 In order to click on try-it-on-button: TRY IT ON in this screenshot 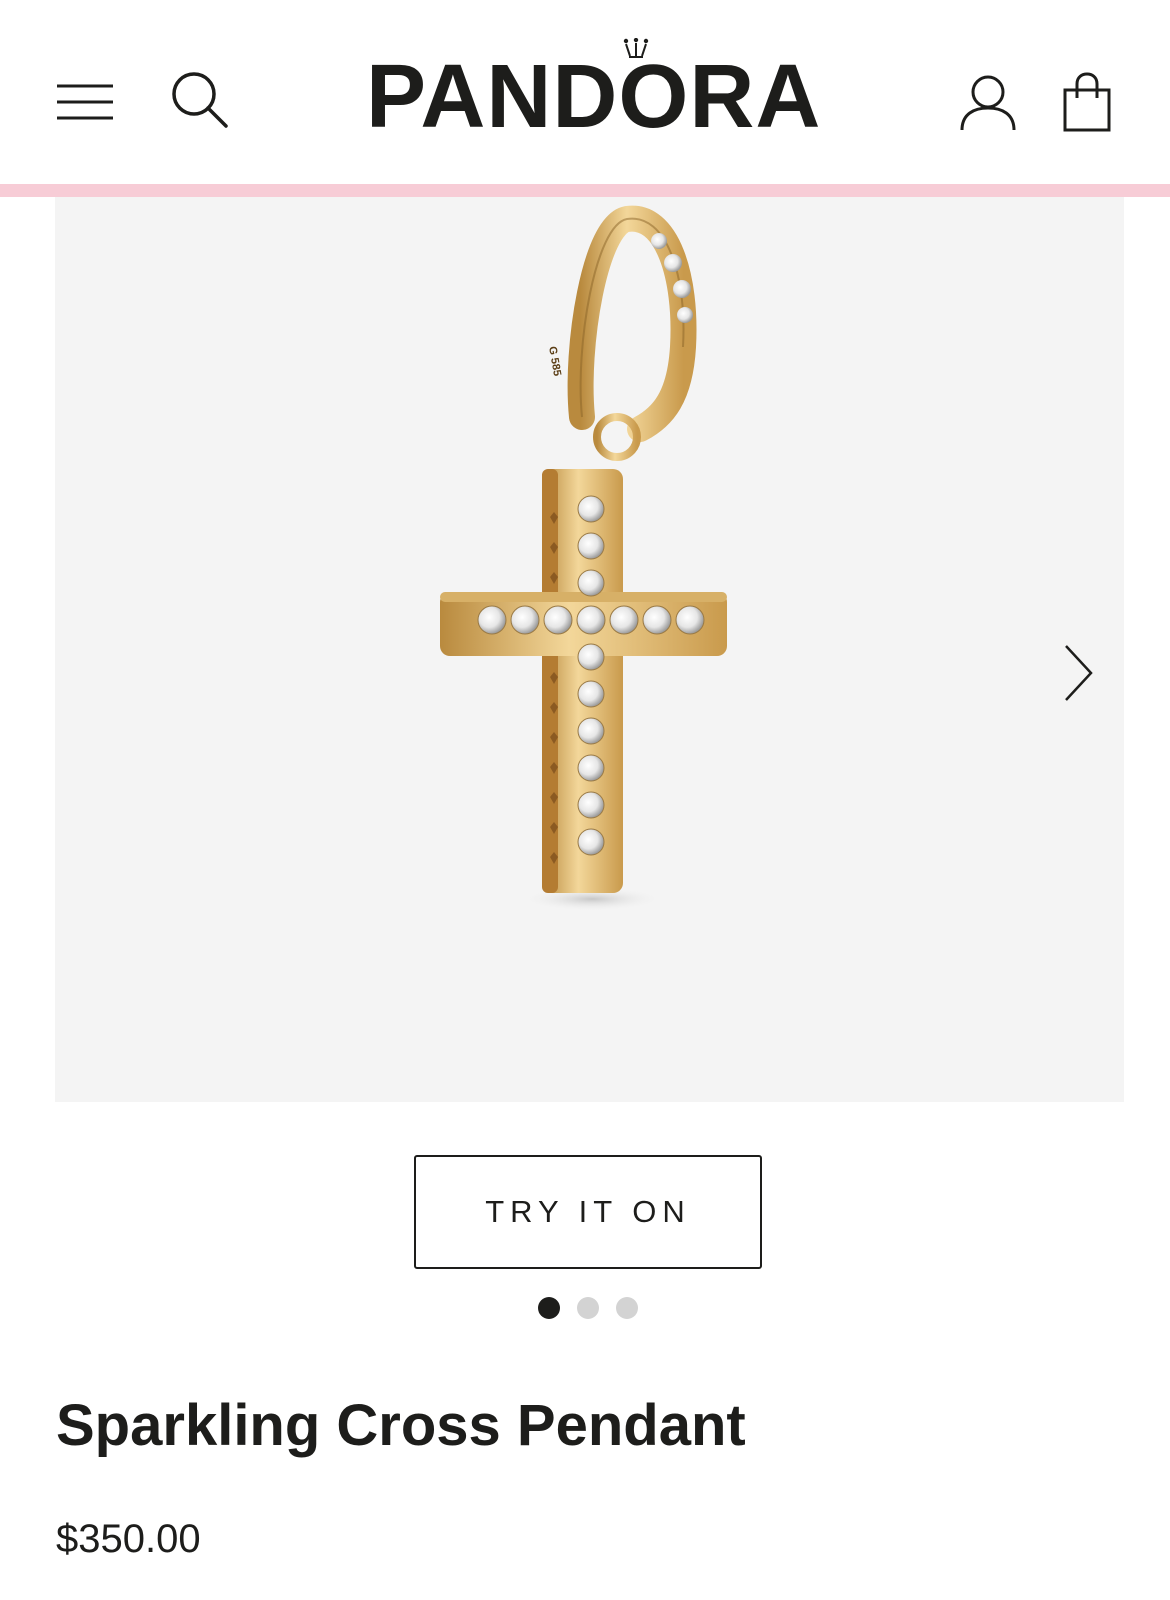, I will do `click(588, 1212)`.